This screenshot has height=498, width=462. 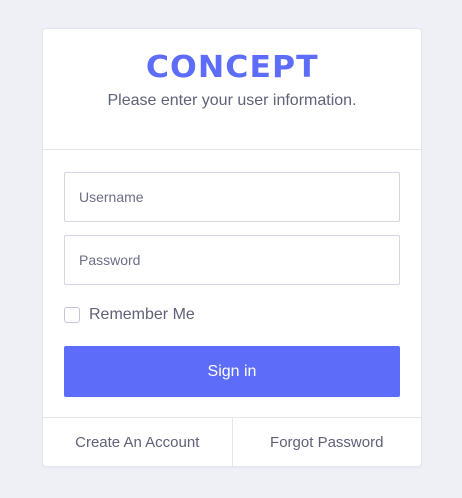 I want to click on card-footer: Create An Account Forgot Password, so click(x=232, y=441).